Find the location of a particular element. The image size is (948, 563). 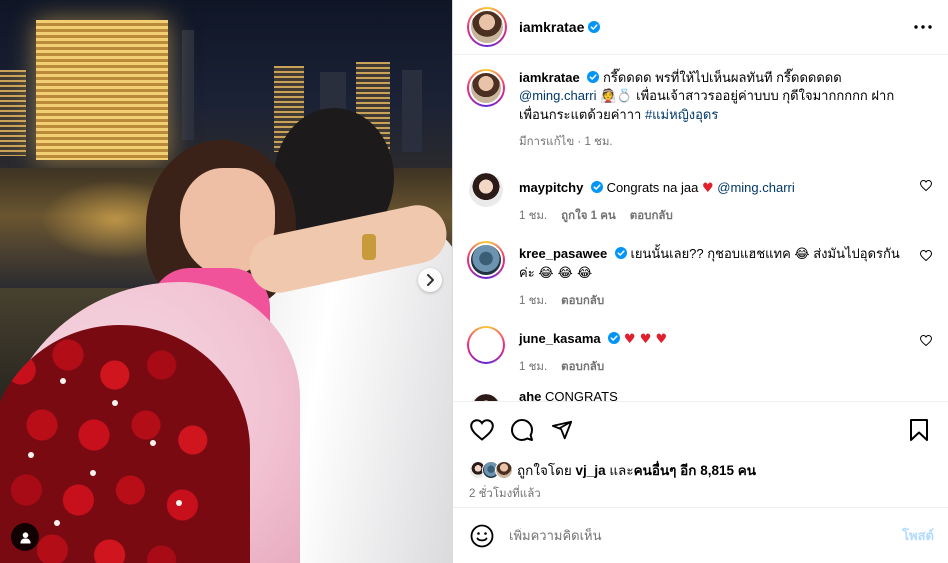

emoji-picker-button is located at coordinates (482, 536).